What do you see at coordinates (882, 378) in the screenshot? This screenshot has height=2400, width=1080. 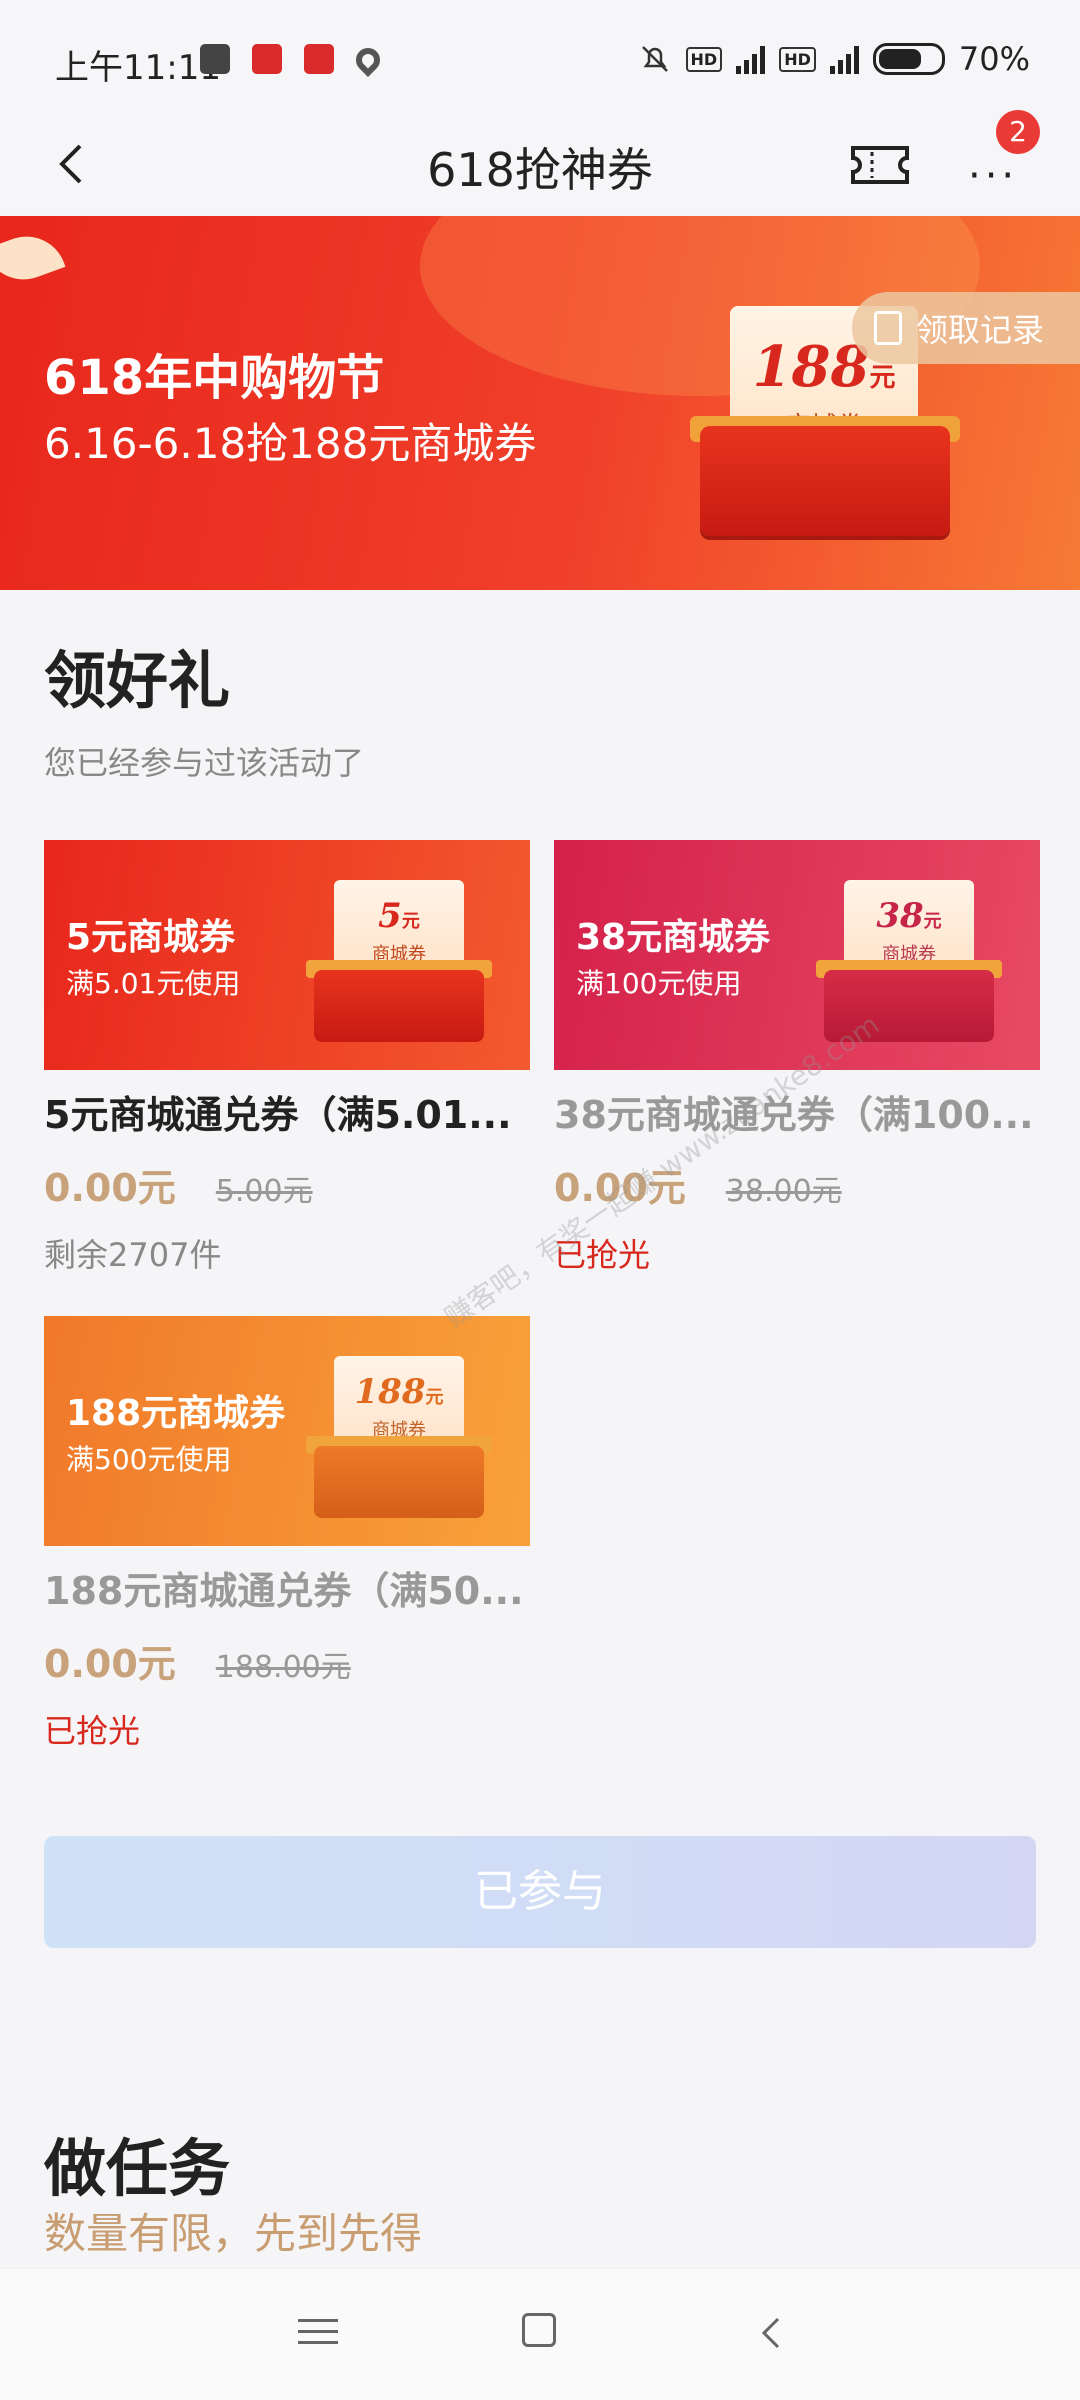 I see `gift-unit: 元` at bounding box center [882, 378].